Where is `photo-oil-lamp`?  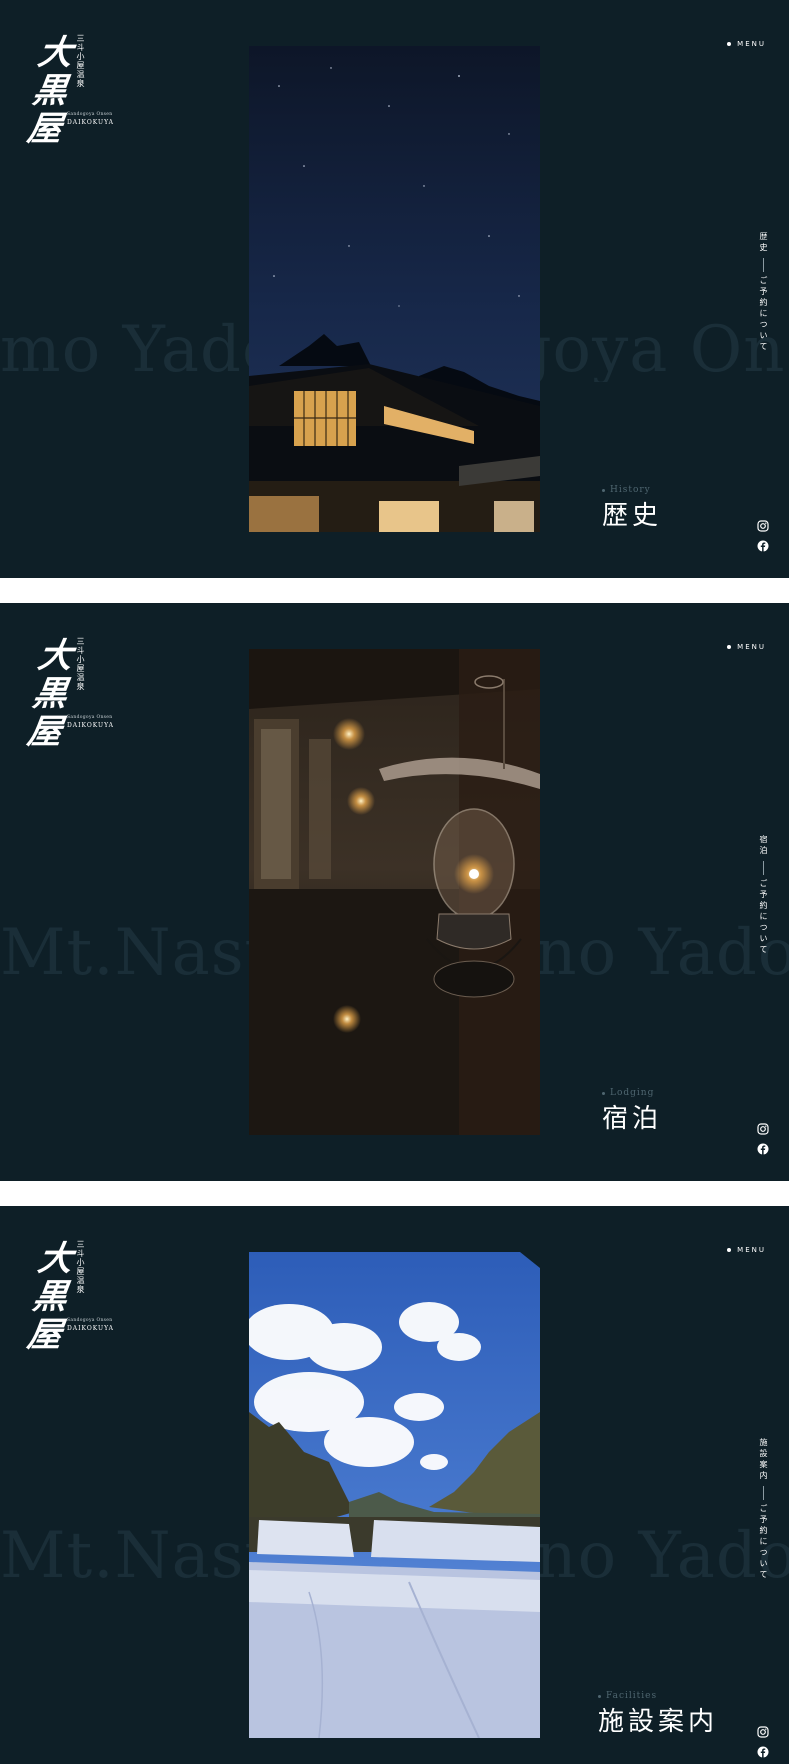
photo-oil-lamp is located at coordinates (394, 892).